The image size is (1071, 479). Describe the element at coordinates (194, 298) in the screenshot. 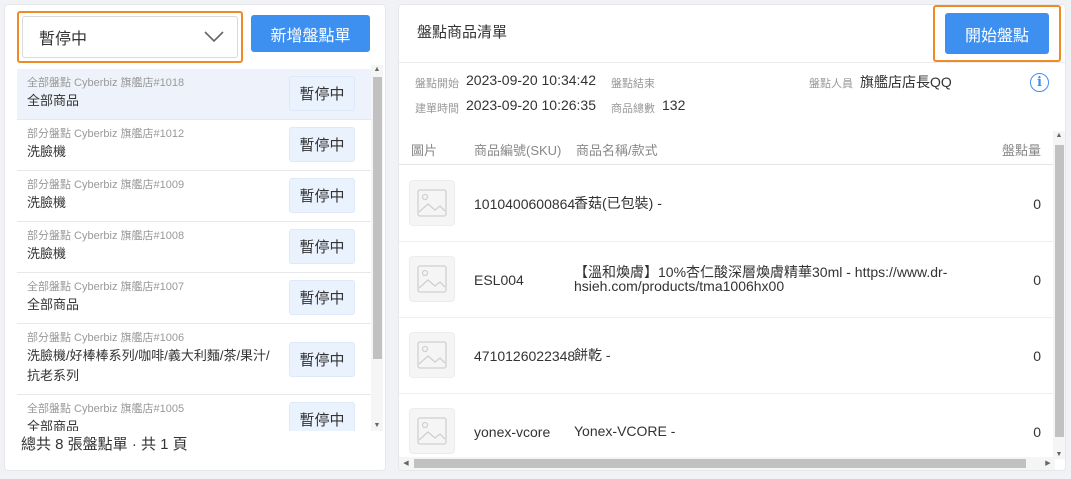

I see `list-item: 全部盤點 Cyberbiz 旗艦店#1007 全部商品 暫停中` at that location.